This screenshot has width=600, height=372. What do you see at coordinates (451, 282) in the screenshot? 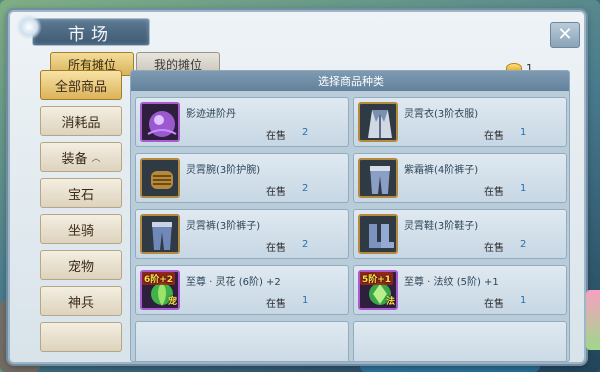
I see `item-name: 至尊 · 法纹 (5阶) +1` at bounding box center [451, 282].